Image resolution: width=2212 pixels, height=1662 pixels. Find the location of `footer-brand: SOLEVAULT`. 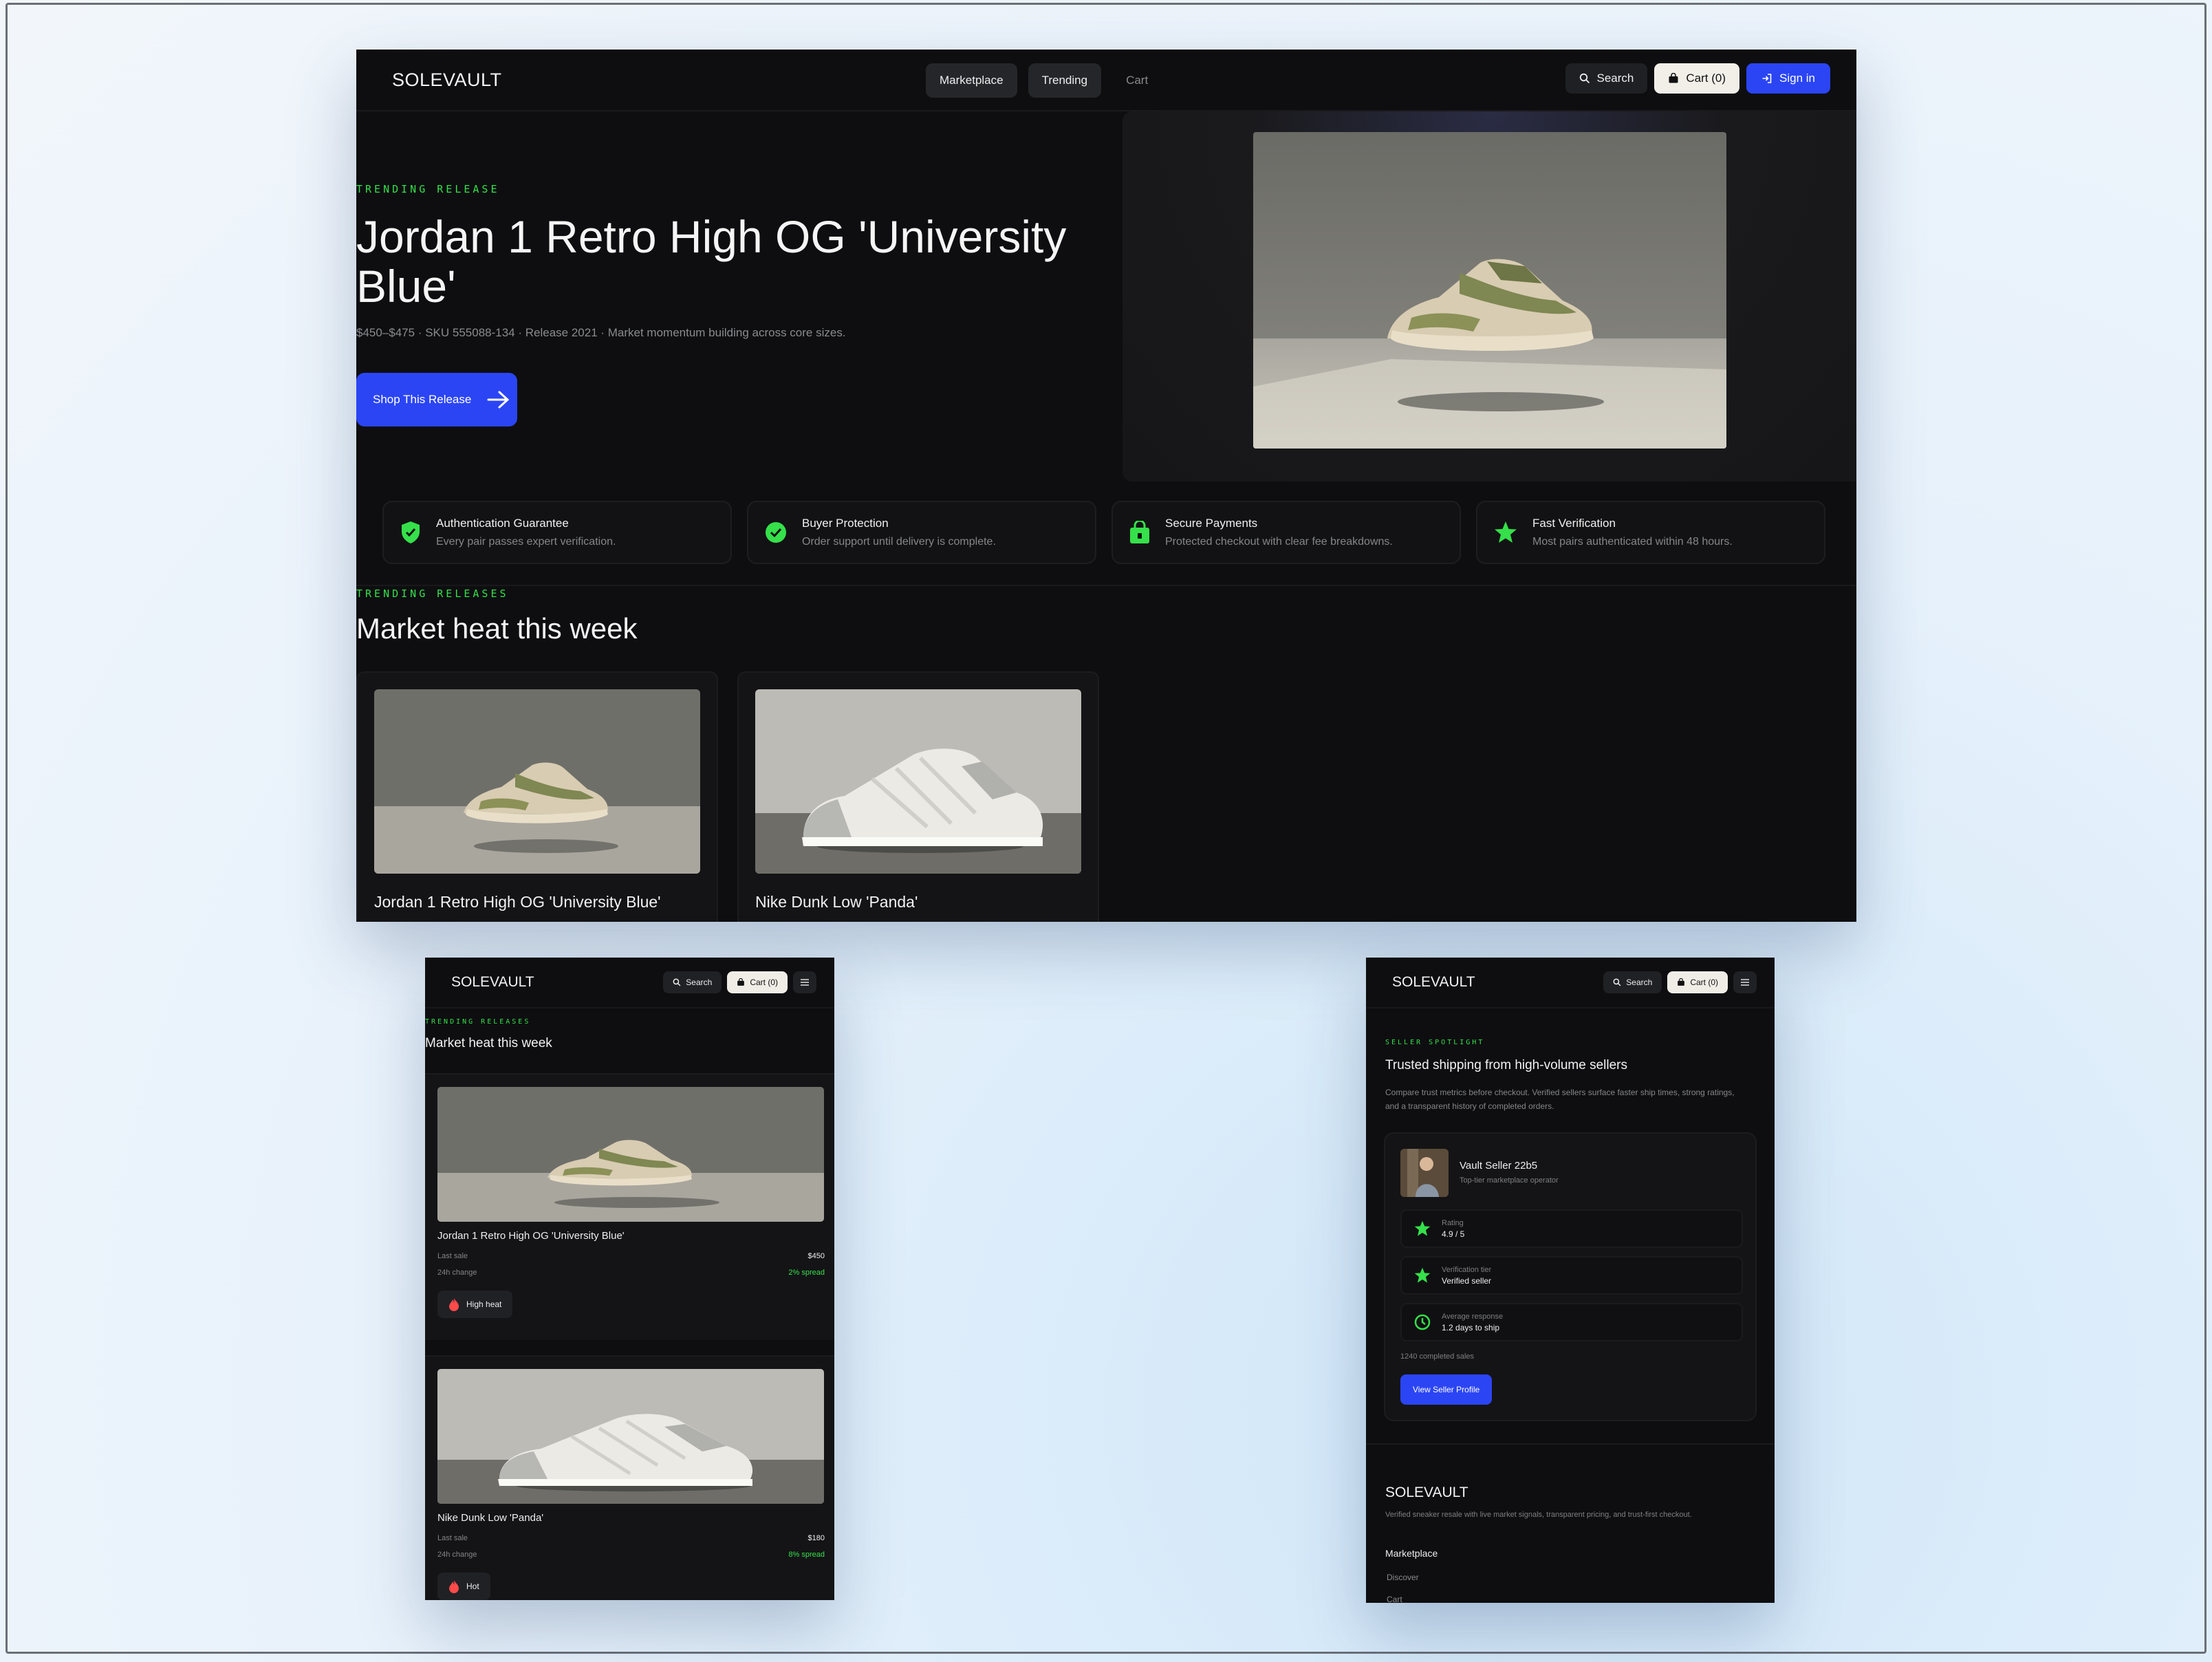

footer-brand: SOLEVAULT is located at coordinates (1426, 1492).